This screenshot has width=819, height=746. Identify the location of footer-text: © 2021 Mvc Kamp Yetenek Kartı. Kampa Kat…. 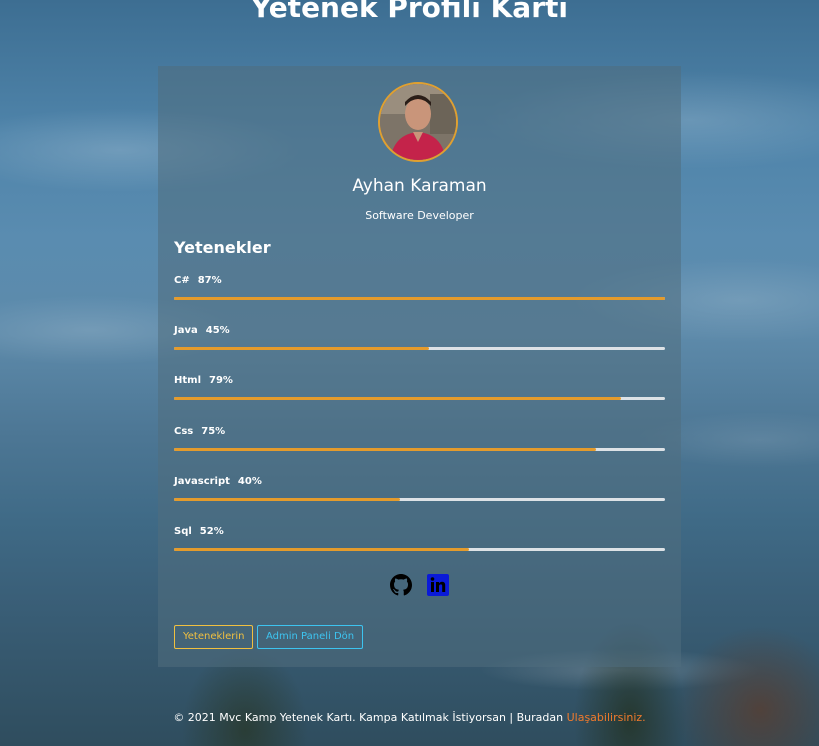
(368, 717).